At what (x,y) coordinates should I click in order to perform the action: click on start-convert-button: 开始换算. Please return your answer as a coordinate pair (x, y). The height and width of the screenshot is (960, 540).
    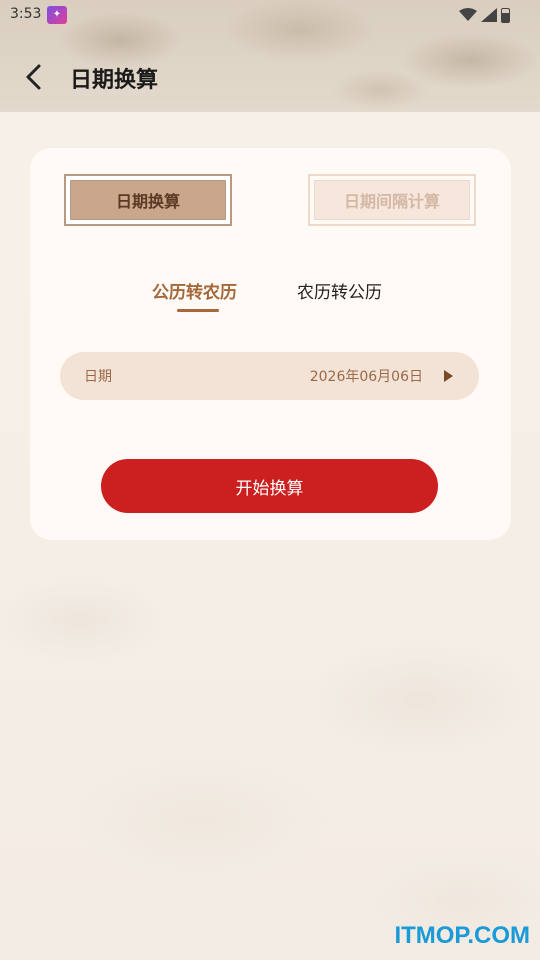
    Looking at the image, I should click on (269, 486).